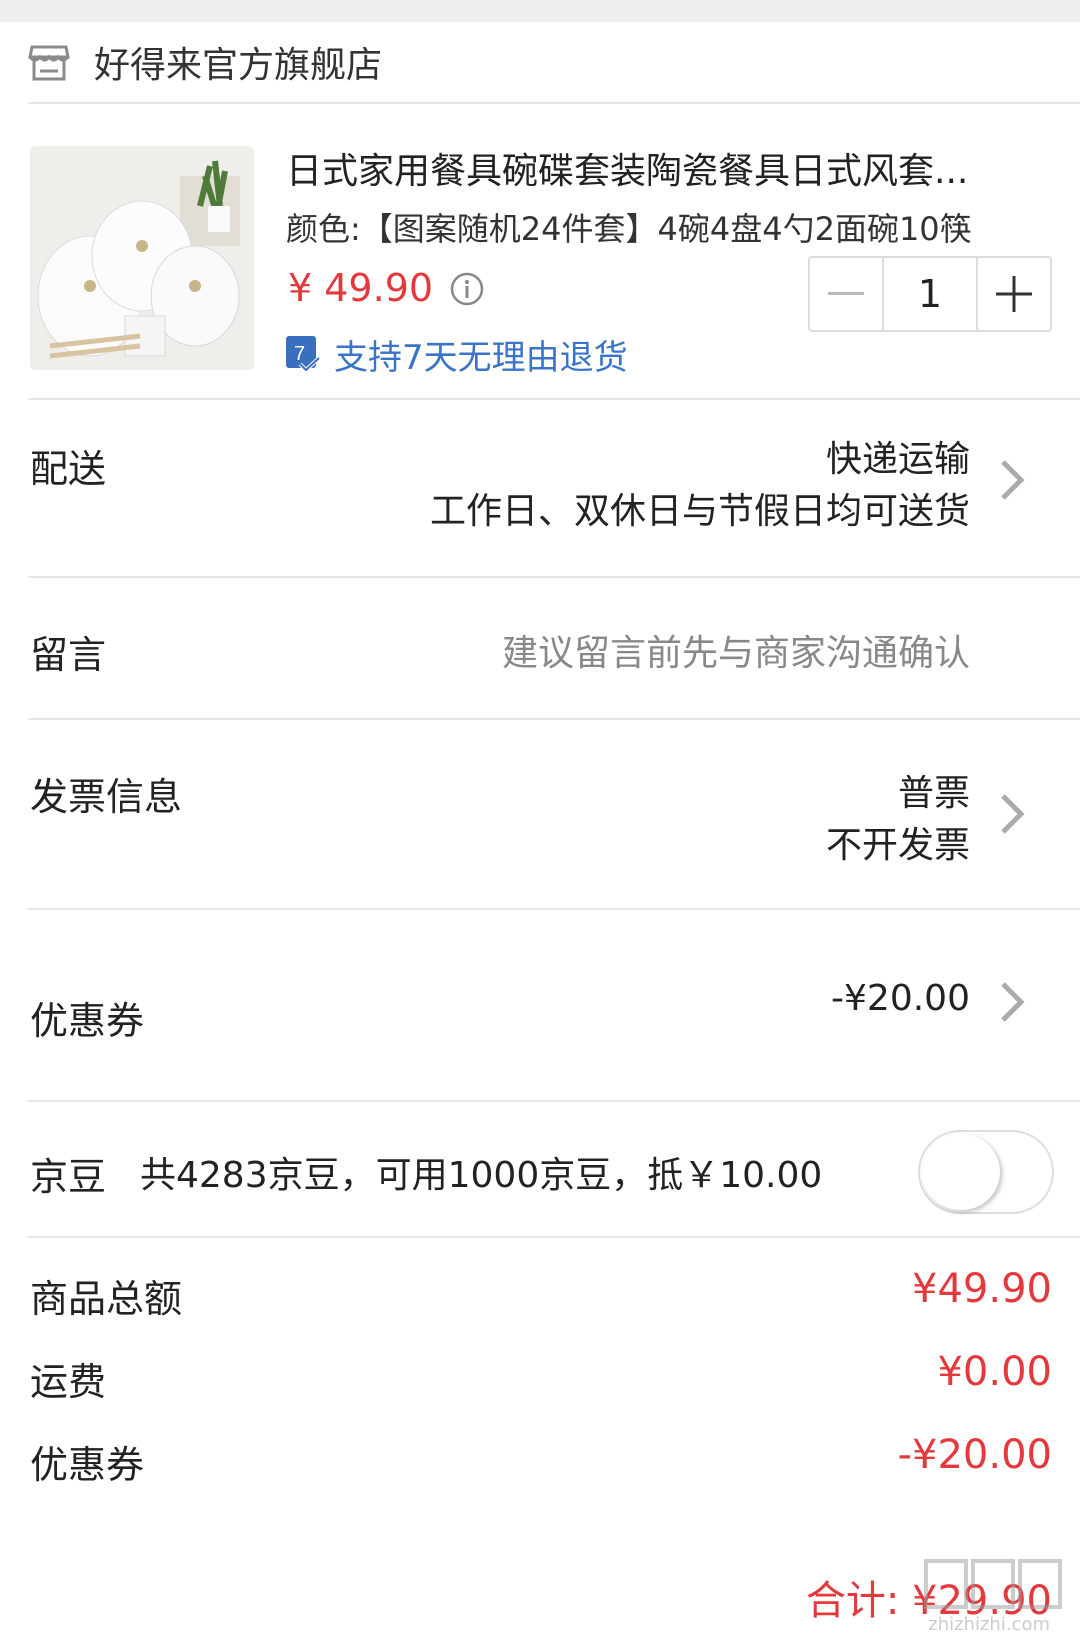 The image size is (1080, 1637). What do you see at coordinates (106, 797) in the screenshot?
I see `invoice-label: 发票信息` at bounding box center [106, 797].